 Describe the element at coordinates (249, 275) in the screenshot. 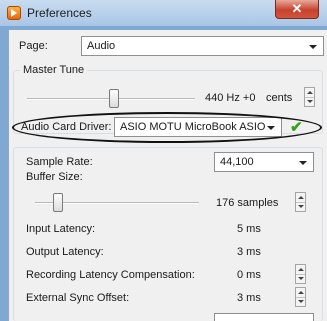

I see `recording-compensation-value: 0 ms` at that location.